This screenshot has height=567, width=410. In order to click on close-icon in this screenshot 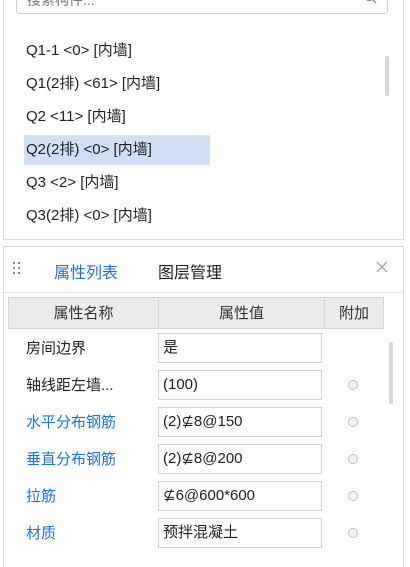, I will do `click(382, 267)`.